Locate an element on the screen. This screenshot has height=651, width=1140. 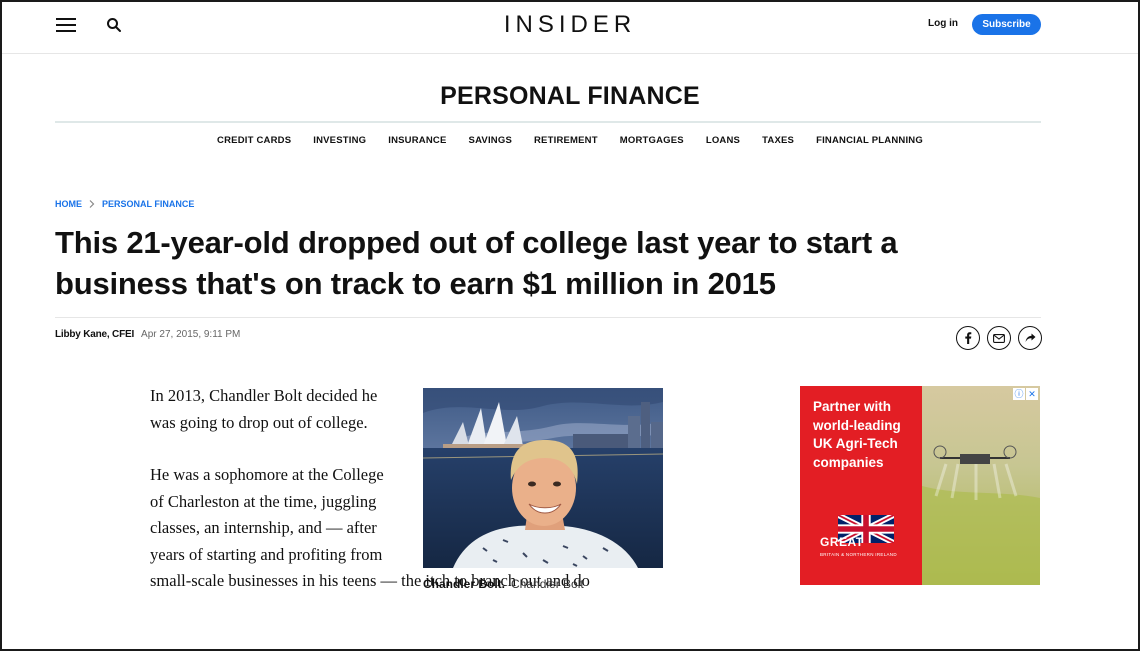
author-name: Libby Kane, CFEI is located at coordinates (94, 334).